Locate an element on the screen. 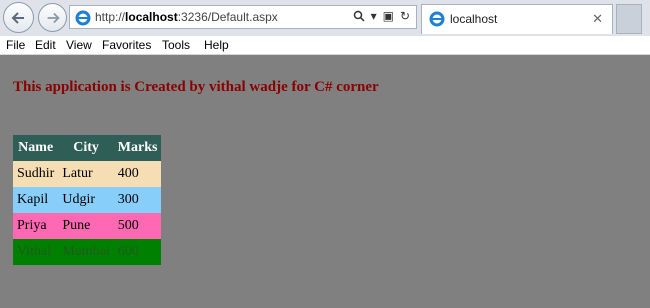  column-header-name: Name is located at coordinates (36, 148).